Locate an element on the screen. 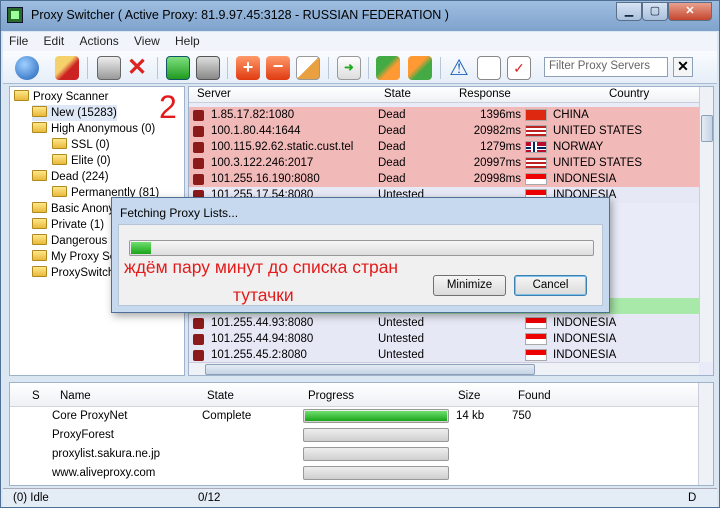 Image resolution: width=720 pixels, height=508 pixels. tree-item: Dead (224) is located at coordinates (70, 177).